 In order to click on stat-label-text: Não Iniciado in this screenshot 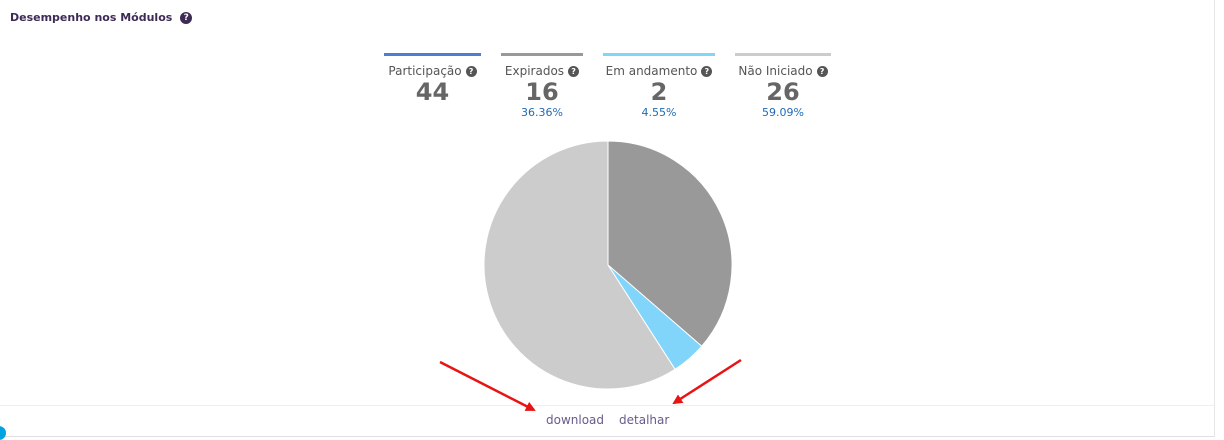, I will do `click(775, 71)`.